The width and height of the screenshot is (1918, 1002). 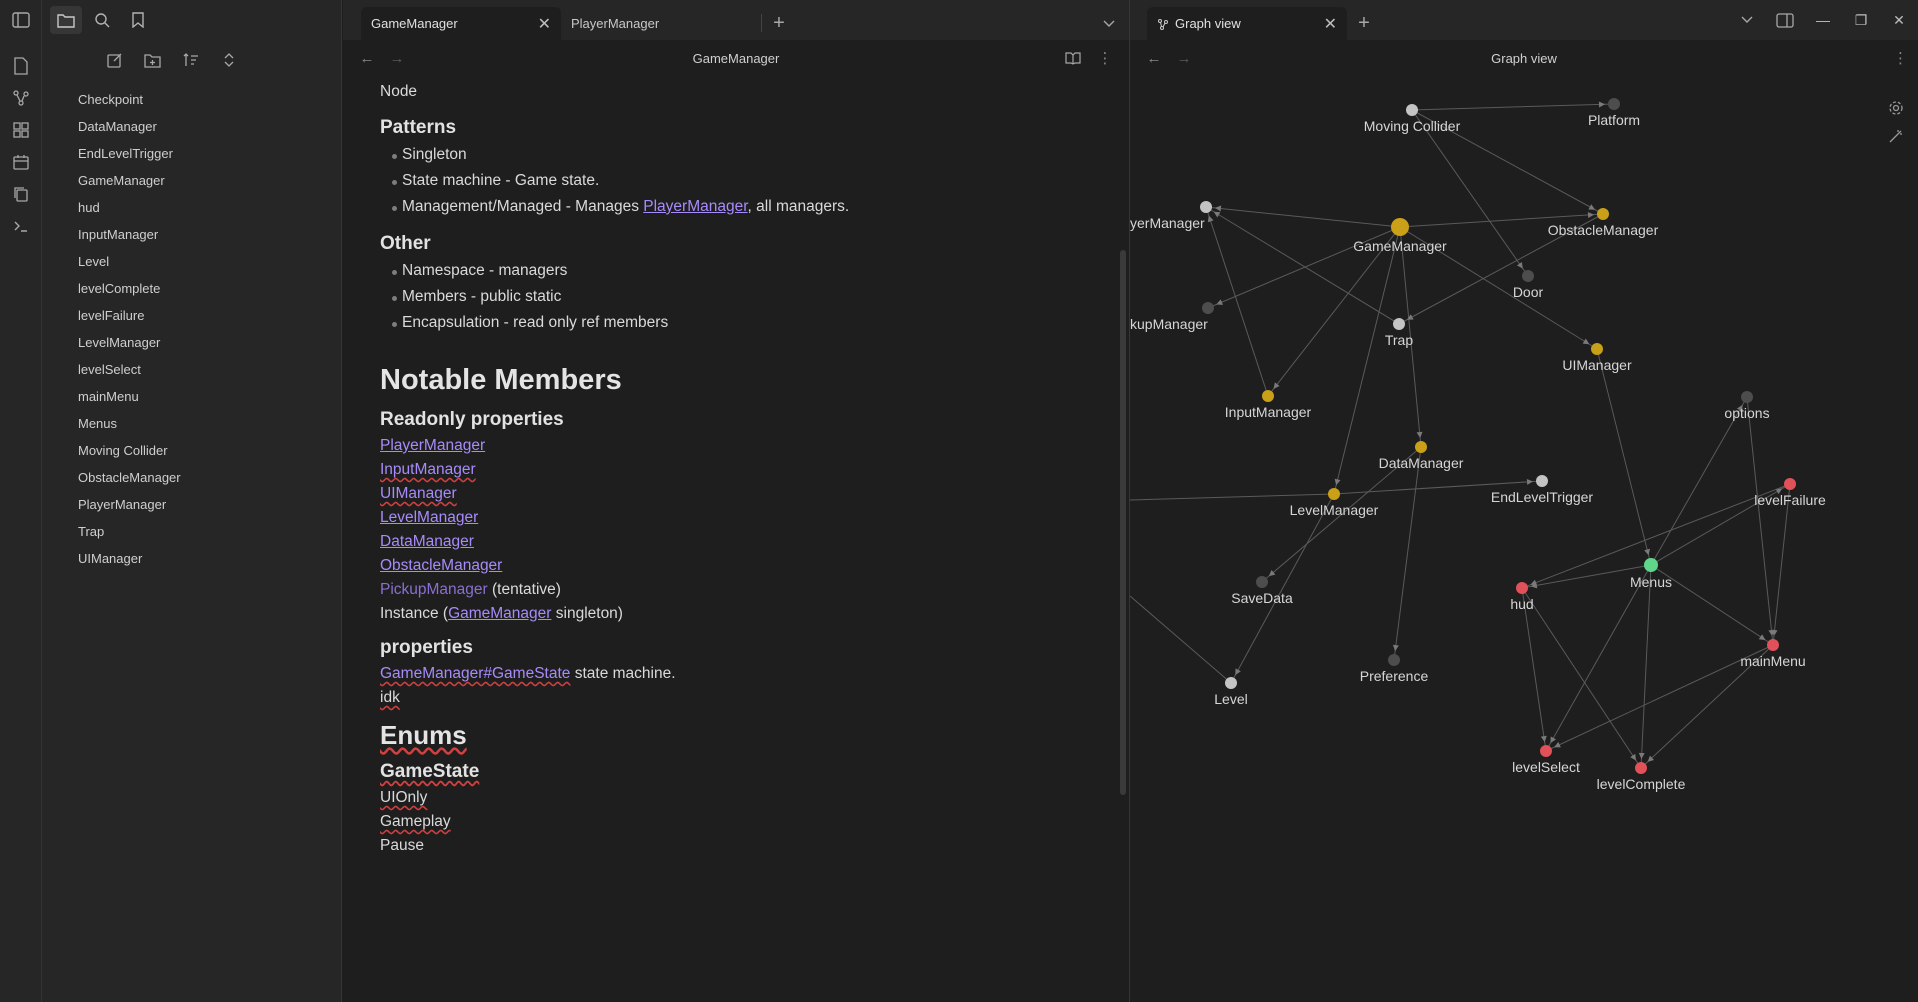 I want to click on bookmarks-tab, so click(x=138, y=20).